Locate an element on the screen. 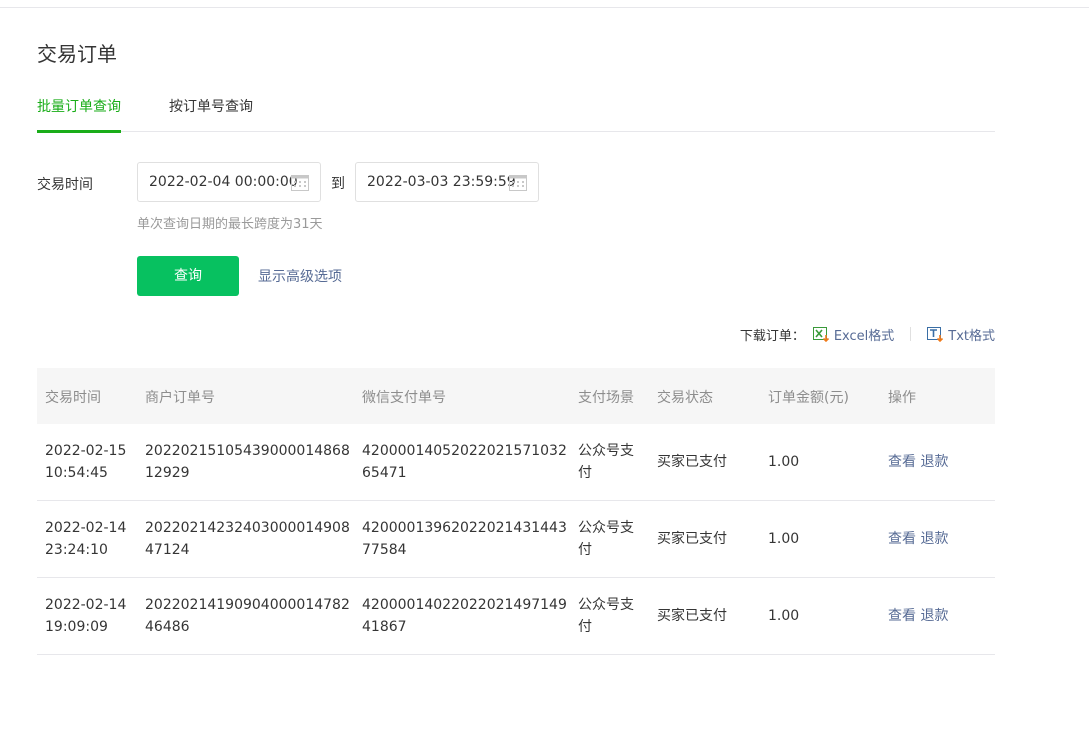 This screenshot has height=734, width=1089. trade-time-label: 交易时间 is located at coordinates (65, 185).